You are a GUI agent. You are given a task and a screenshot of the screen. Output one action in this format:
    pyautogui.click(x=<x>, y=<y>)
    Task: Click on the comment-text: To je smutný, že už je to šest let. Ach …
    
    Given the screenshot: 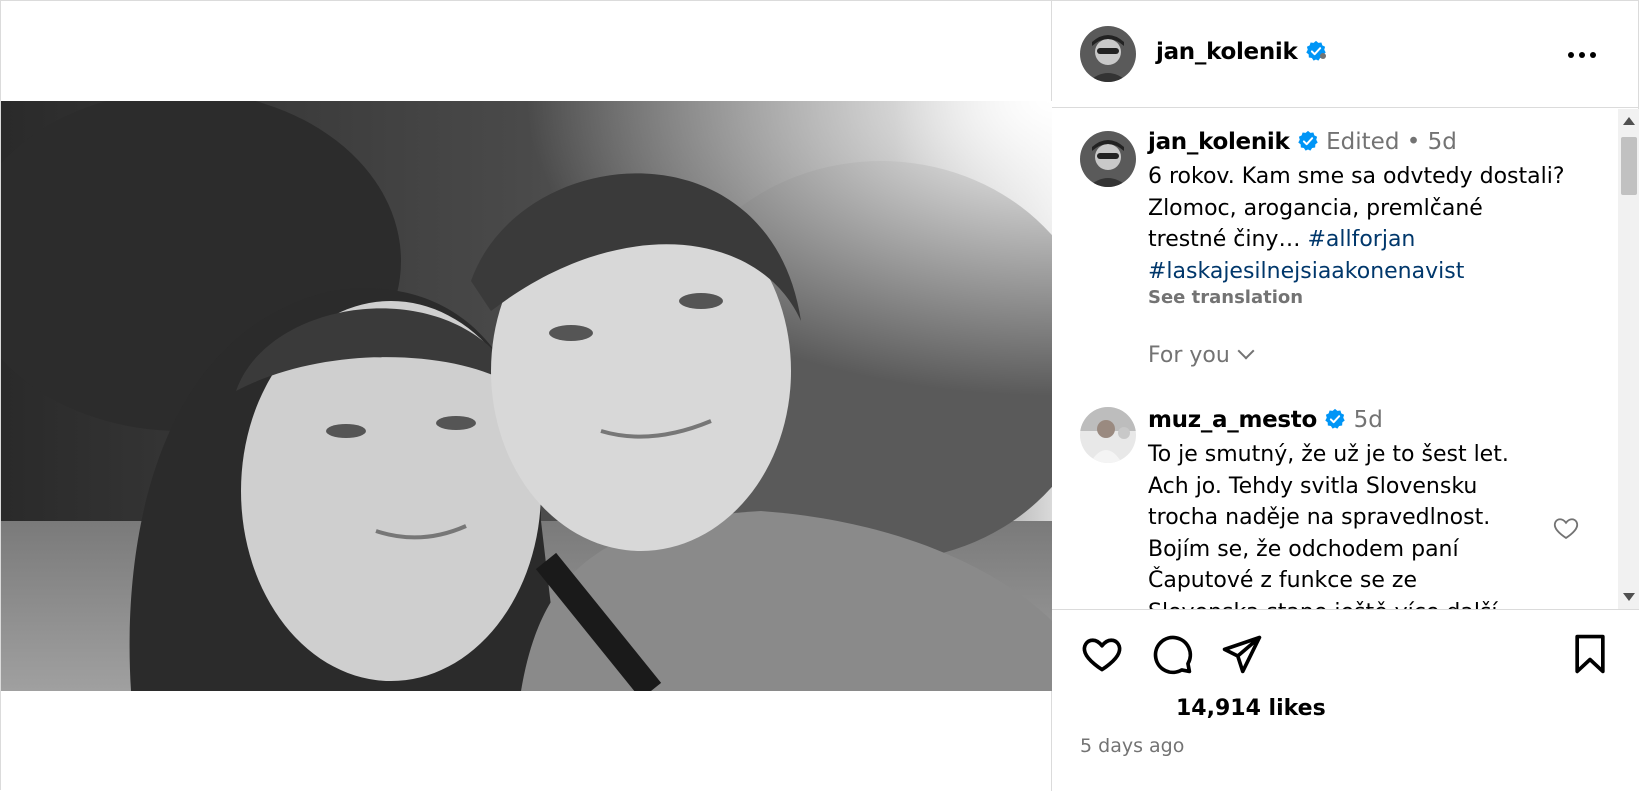 What is the action you would take?
    pyautogui.click(x=1328, y=525)
    